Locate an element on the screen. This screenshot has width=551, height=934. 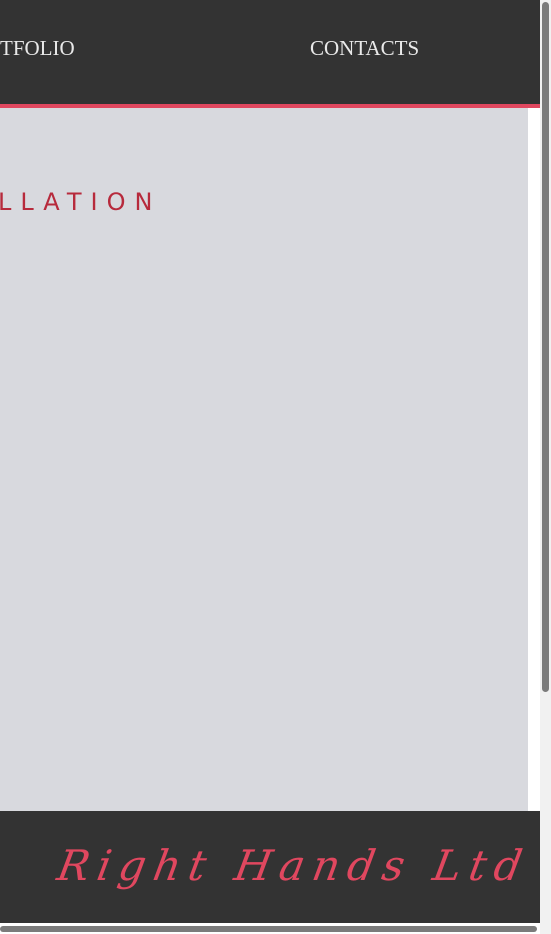
horizontal-scrollbar-thumb is located at coordinates (268, 929).